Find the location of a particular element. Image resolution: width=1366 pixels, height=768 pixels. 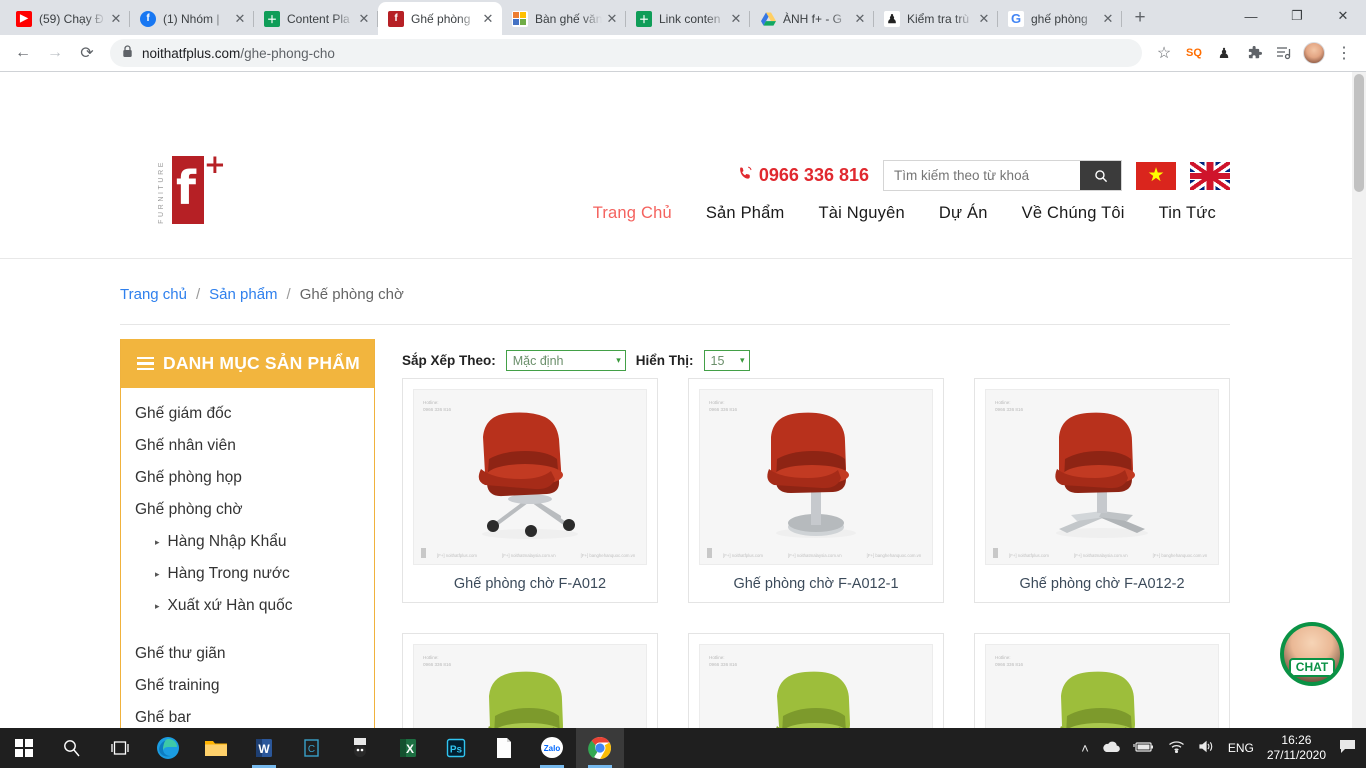

word-icon: W is located at coordinates (264, 748).